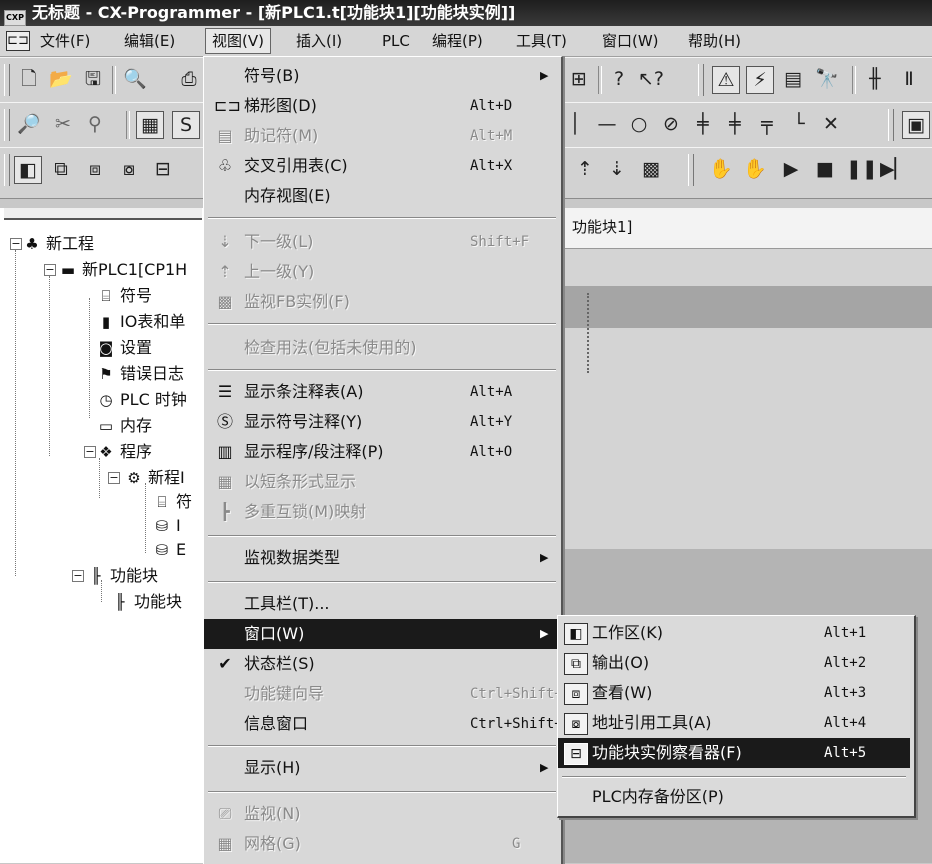  Describe the element at coordinates (163, 169) in the screenshot. I see `fb-viewer-icon: ⊟` at that location.